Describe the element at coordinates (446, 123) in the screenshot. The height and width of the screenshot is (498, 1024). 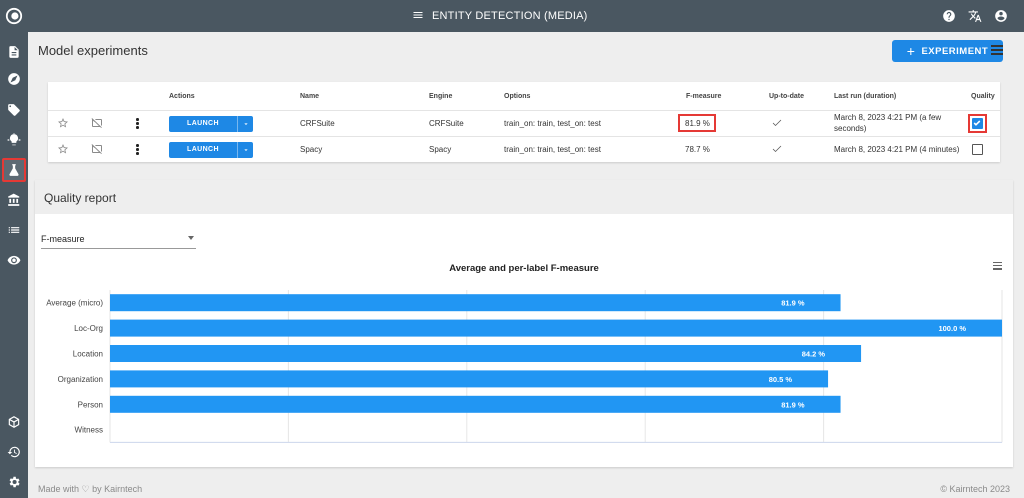
I see `experiment-engine: CRFSuite` at that location.